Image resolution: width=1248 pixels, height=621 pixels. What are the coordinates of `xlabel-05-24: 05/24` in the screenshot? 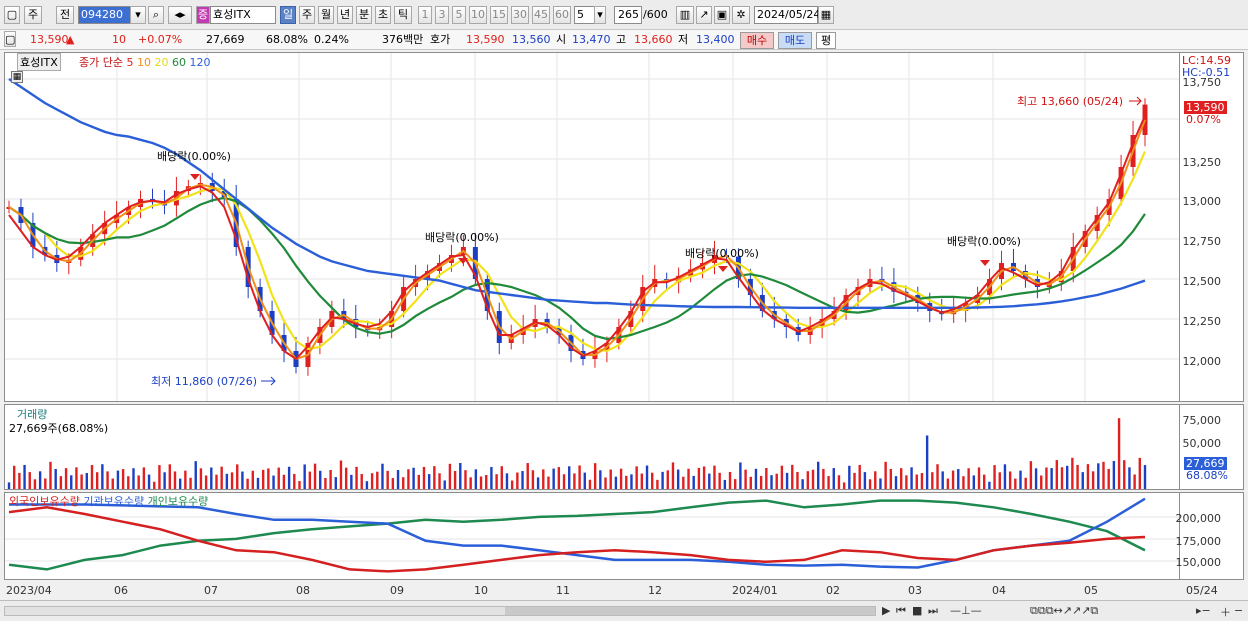 It's located at (1202, 590).